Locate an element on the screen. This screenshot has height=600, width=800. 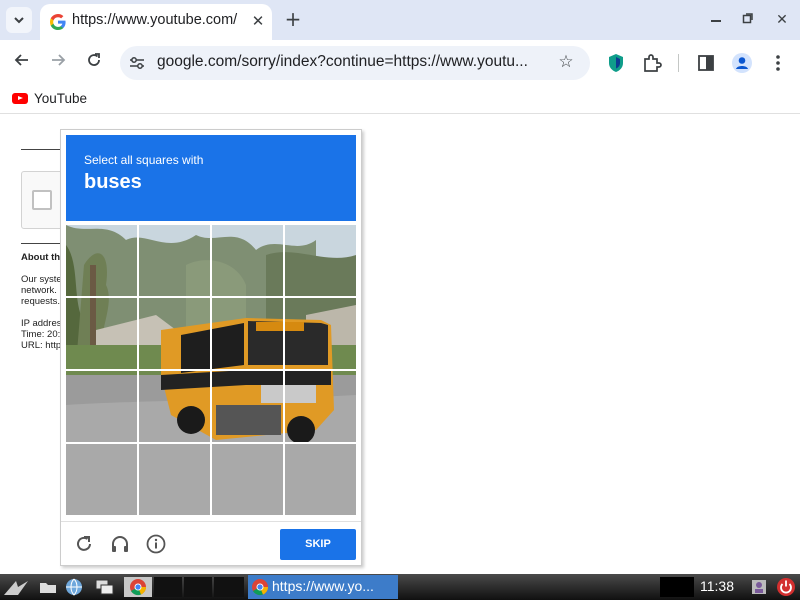
captcha-target-object: buses is located at coordinates (113, 182).